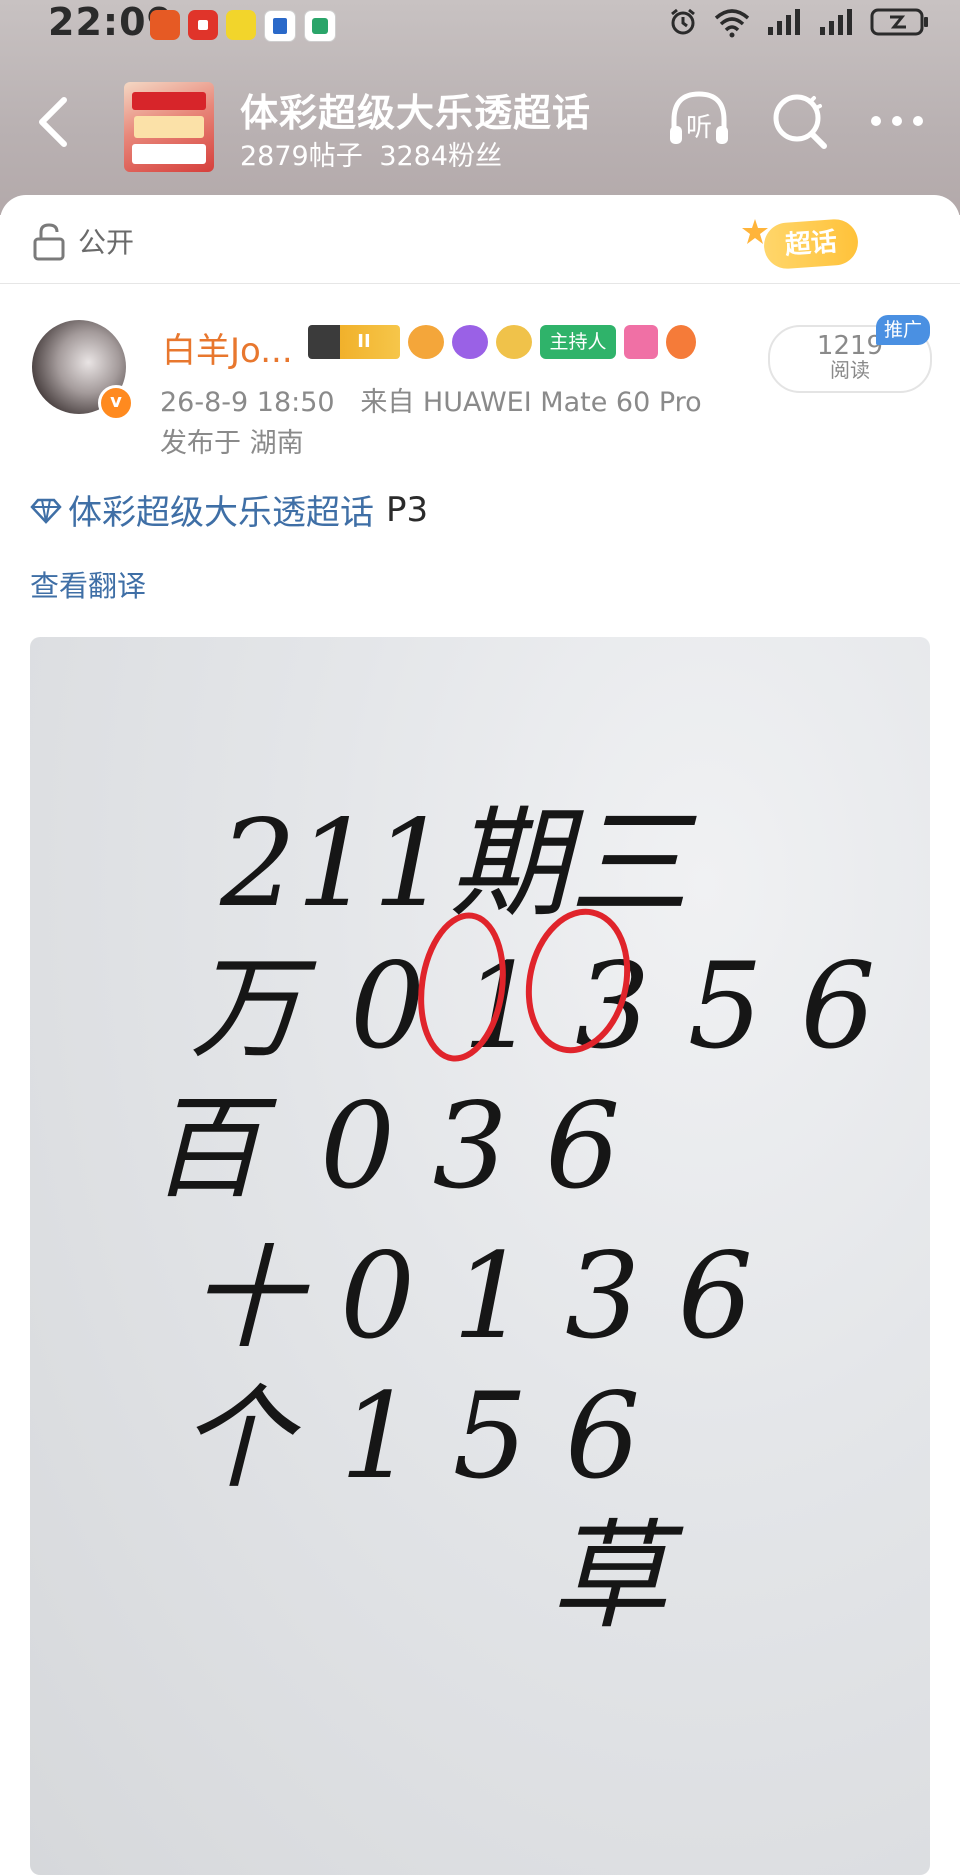 This screenshot has width=960, height=1875. Describe the element at coordinates (850, 370) in the screenshot. I see `reads-label: 阅读` at that location.